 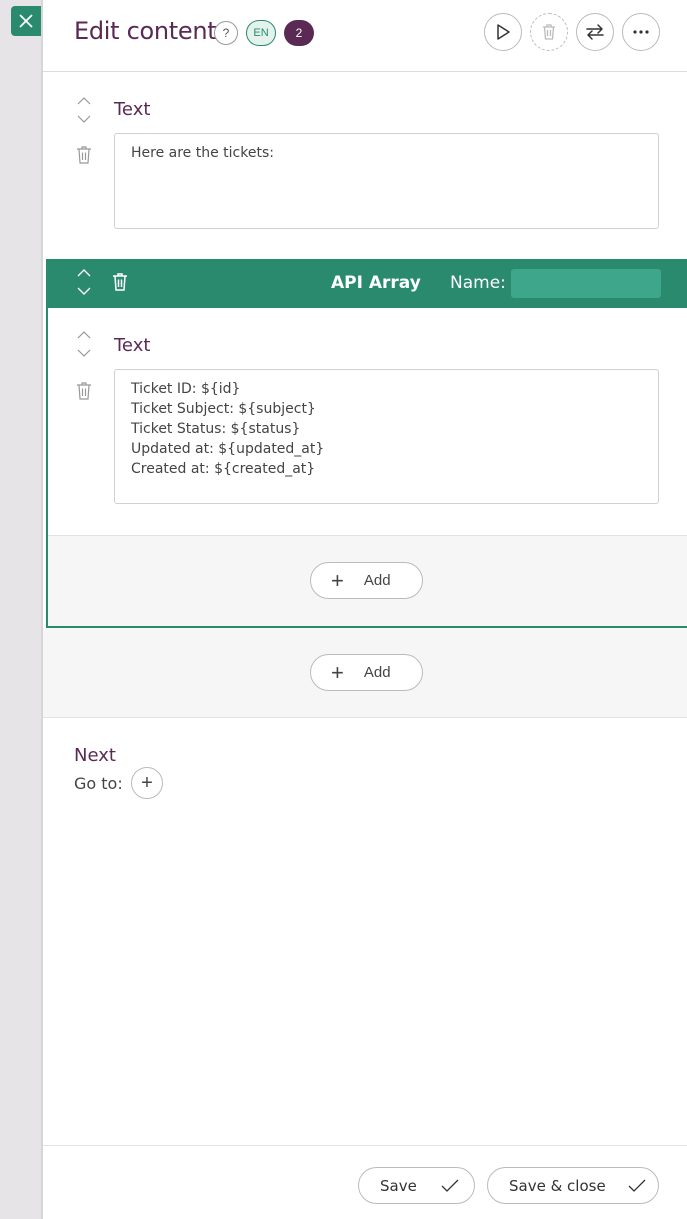 What do you see at coordinates (145, 31) in the screenshot?
I see `page-title: Edit content` at bounding box center [145, 31].